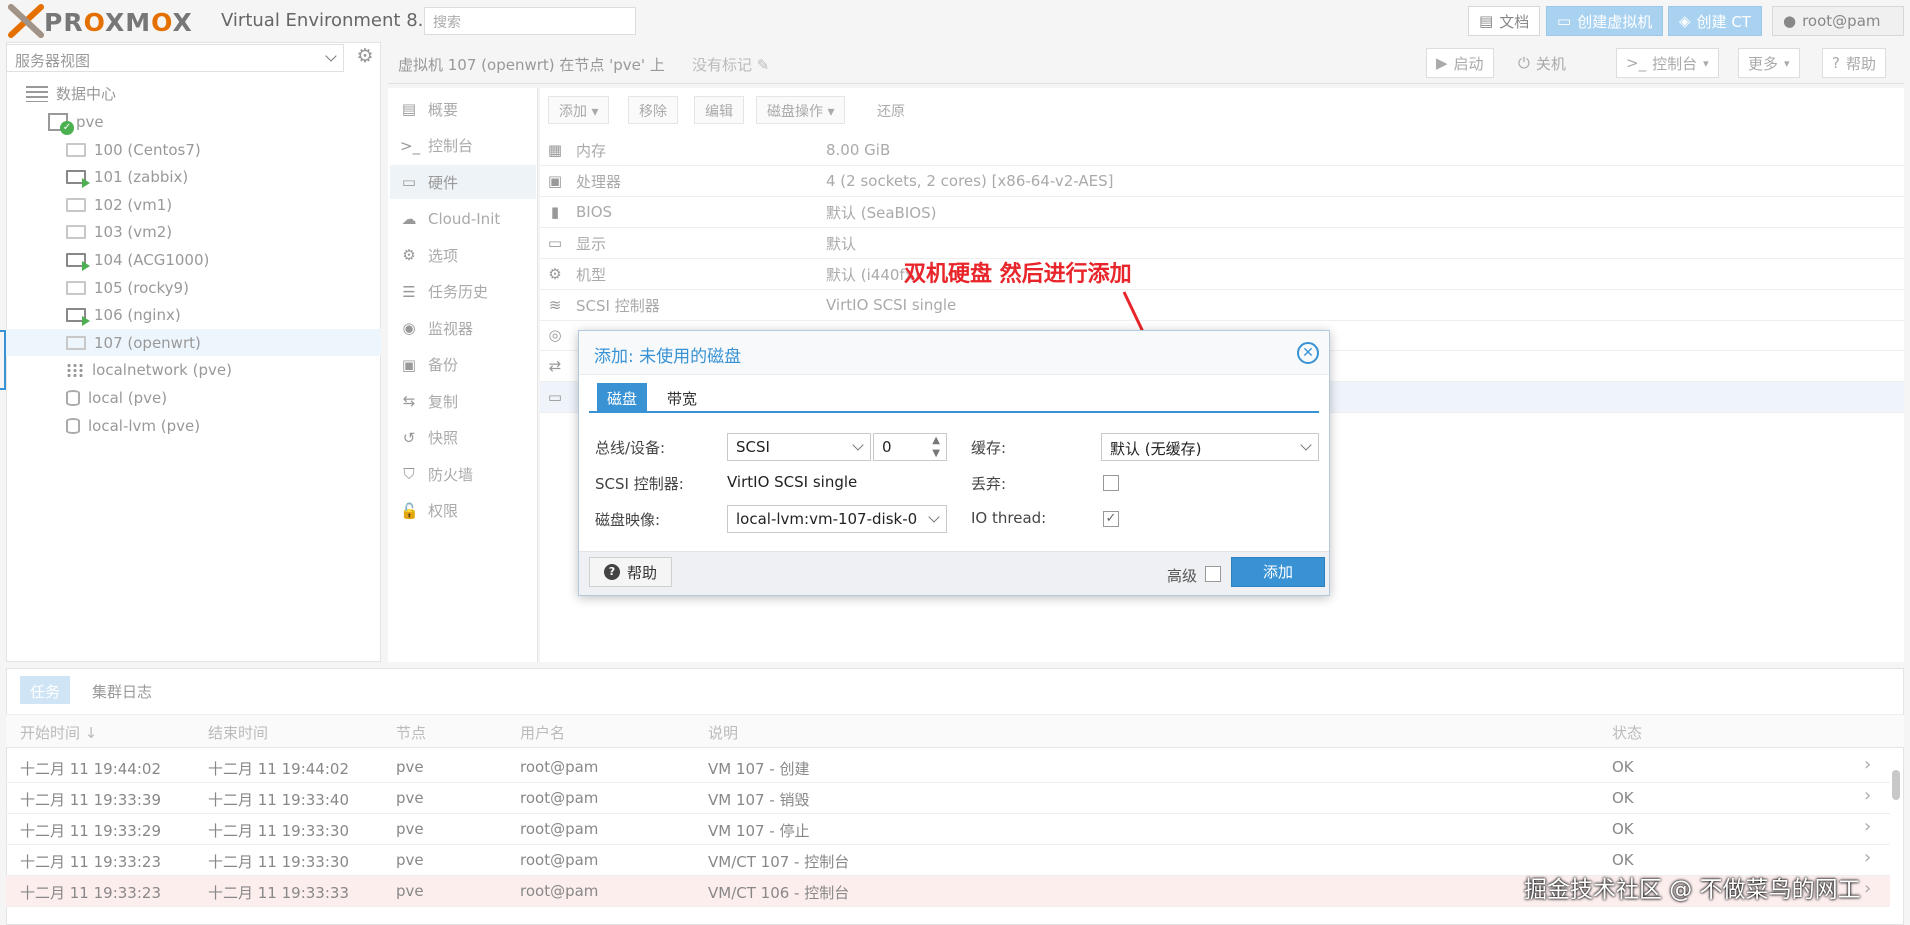 The image size is (1910, 925). Describe the element at coordinates (1308, 353) in the screenshot. I see `close-icon: ✕` at that location.